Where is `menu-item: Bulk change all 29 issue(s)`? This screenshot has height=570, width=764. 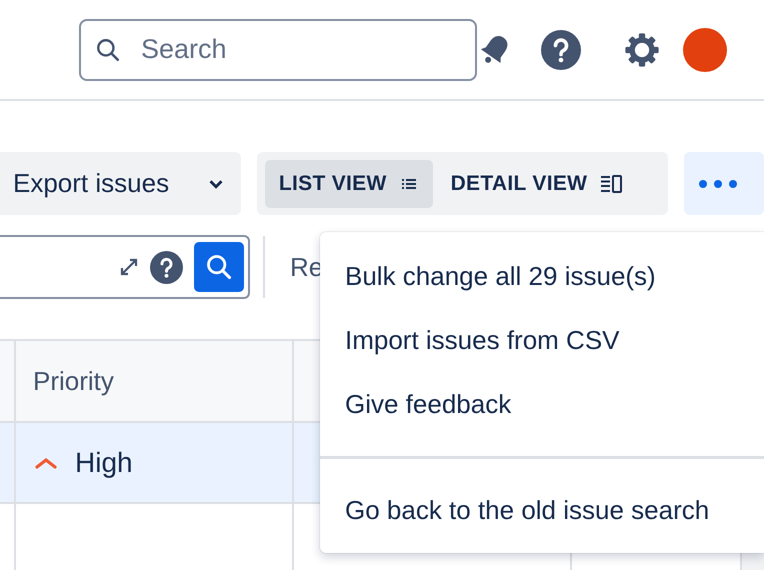 menu-item: Bulk change all 29 issue(s) is located at coordinates (542, 276).